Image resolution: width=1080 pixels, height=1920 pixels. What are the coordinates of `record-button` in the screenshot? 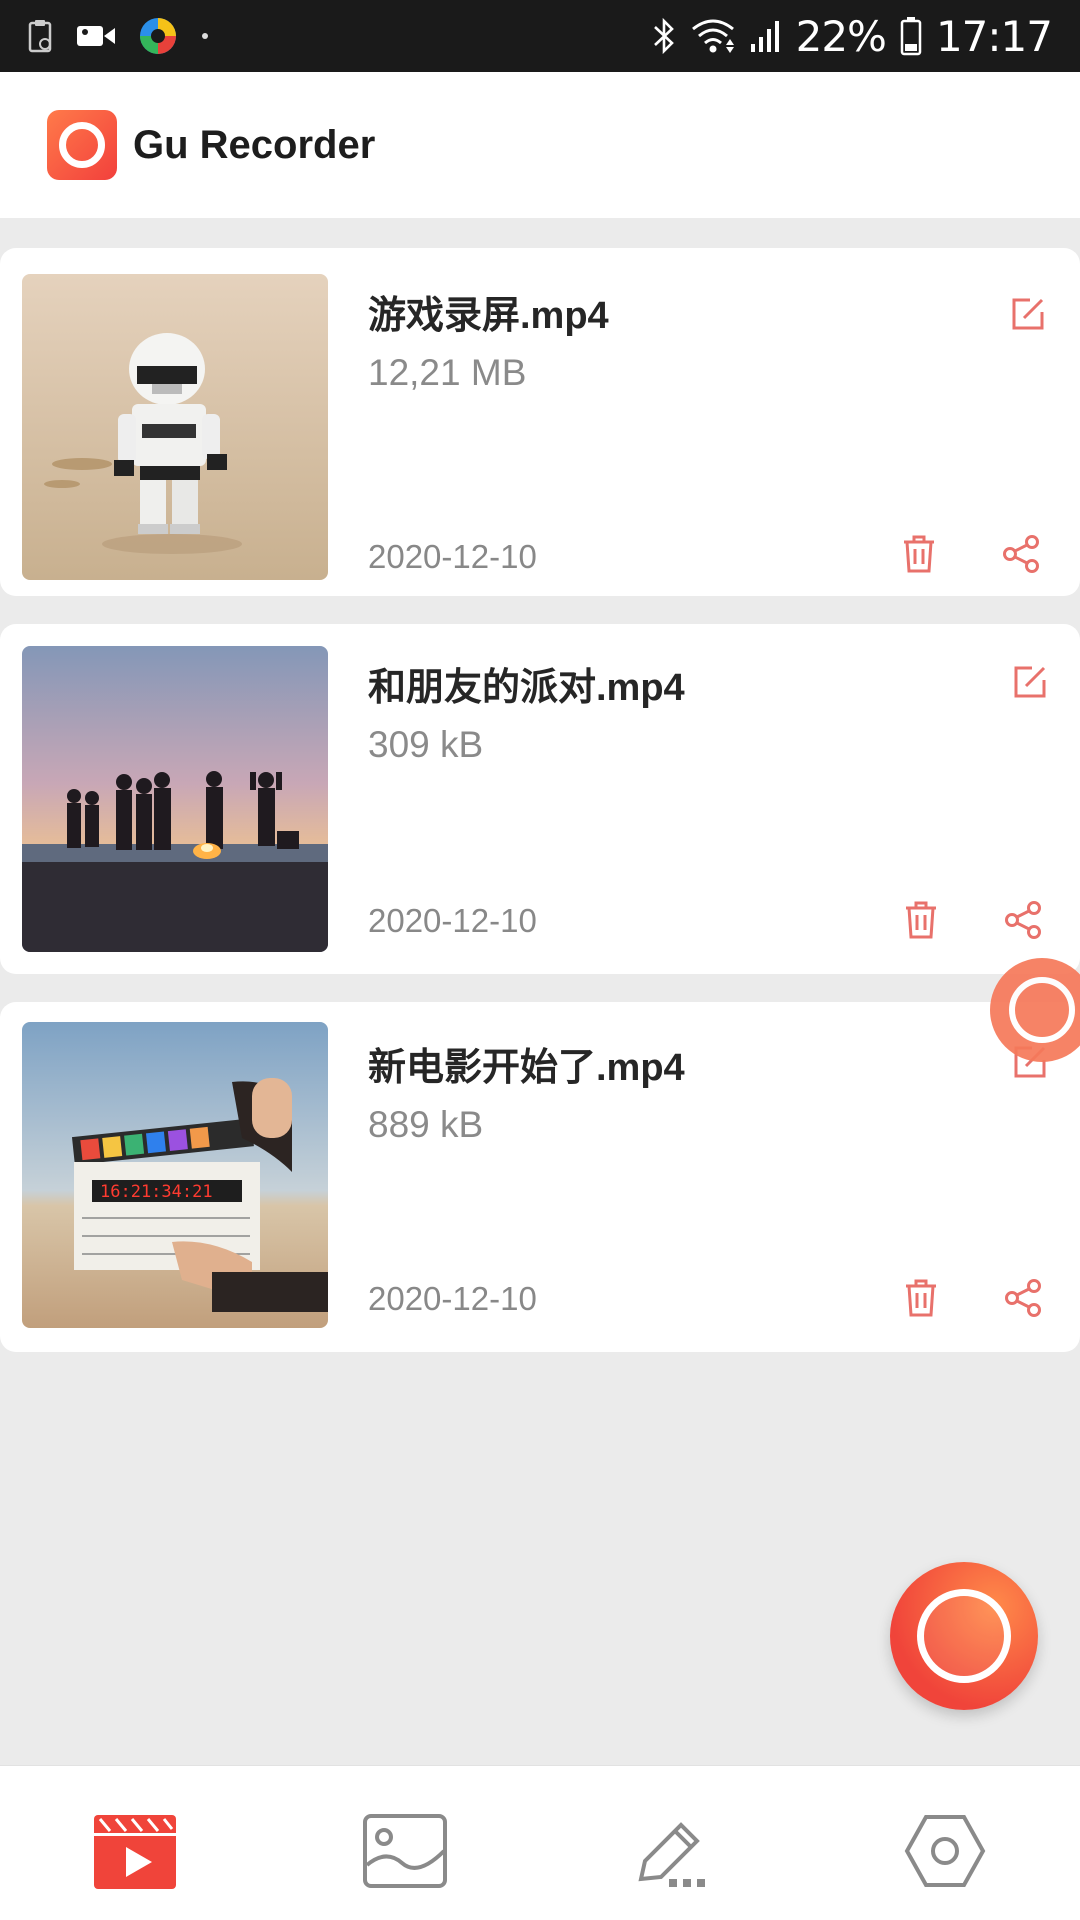 It's located at (964, 1636).